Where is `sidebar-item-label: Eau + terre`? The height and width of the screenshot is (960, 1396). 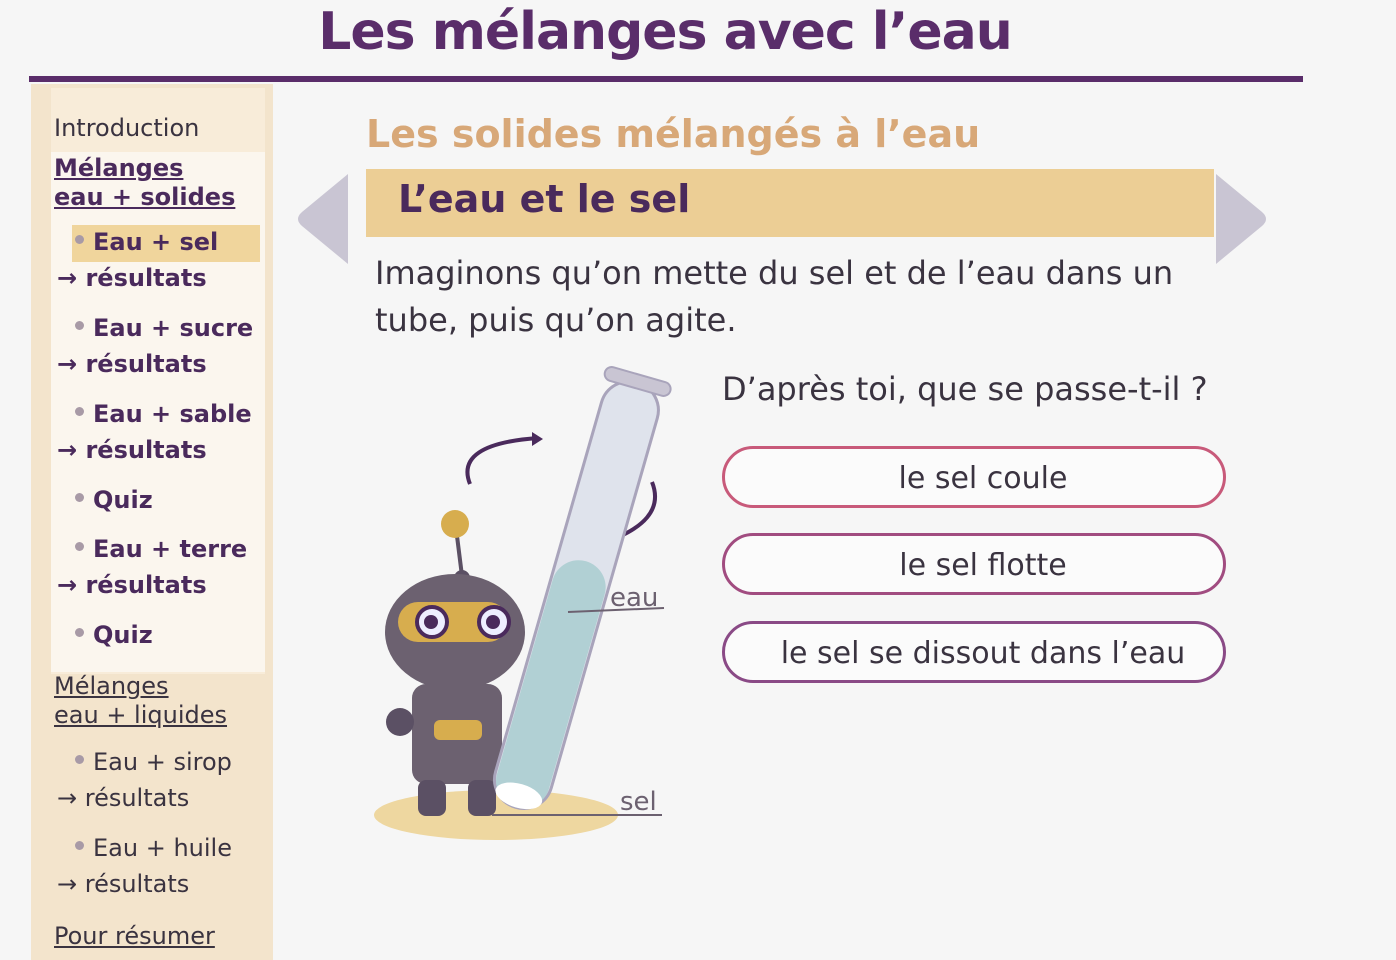
sidebar-item-label: Eau + terre is located at coordinates (170, 549).